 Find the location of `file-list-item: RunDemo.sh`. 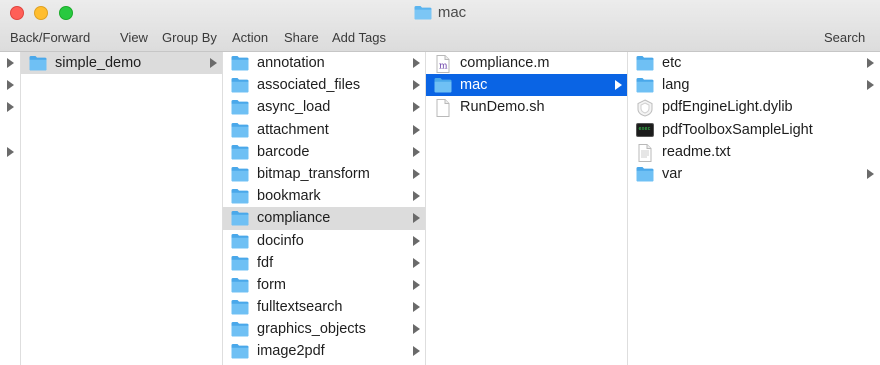

file-list-item: RunDemo.sh is located at coordinates (526, 107).